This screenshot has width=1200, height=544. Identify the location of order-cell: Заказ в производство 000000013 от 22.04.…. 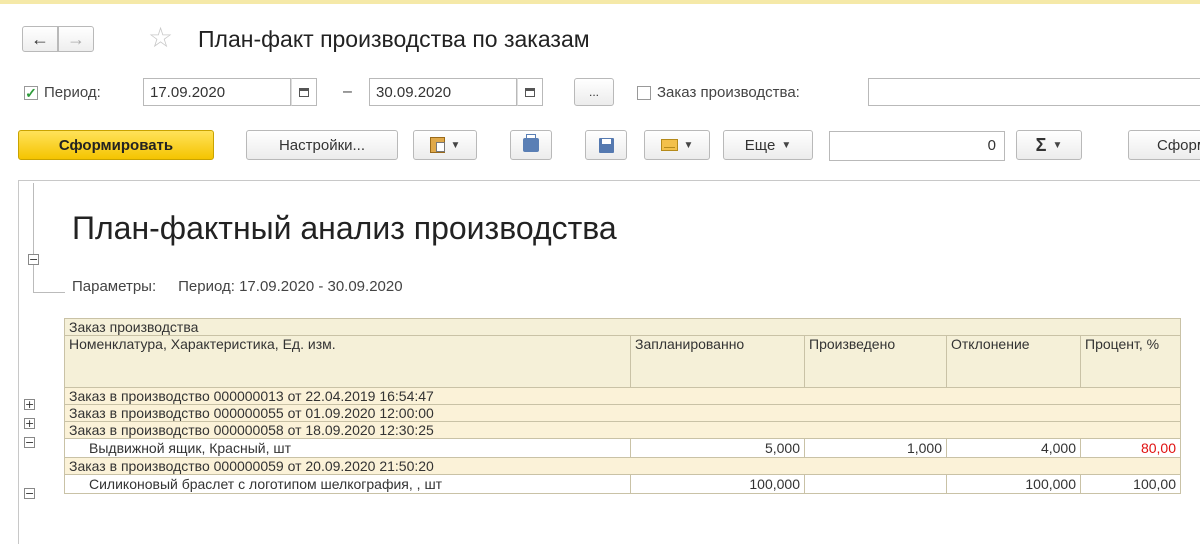
(622, 396).